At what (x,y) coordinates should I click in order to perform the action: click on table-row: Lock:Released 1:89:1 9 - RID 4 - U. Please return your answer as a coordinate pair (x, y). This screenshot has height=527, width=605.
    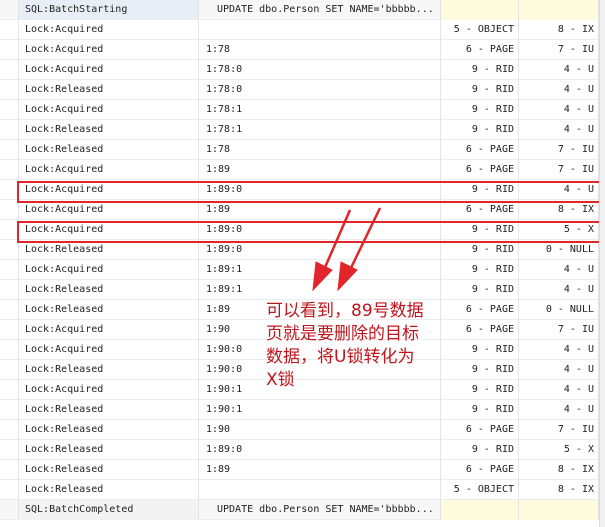
    Looking at the image, I should click on (302, 290).